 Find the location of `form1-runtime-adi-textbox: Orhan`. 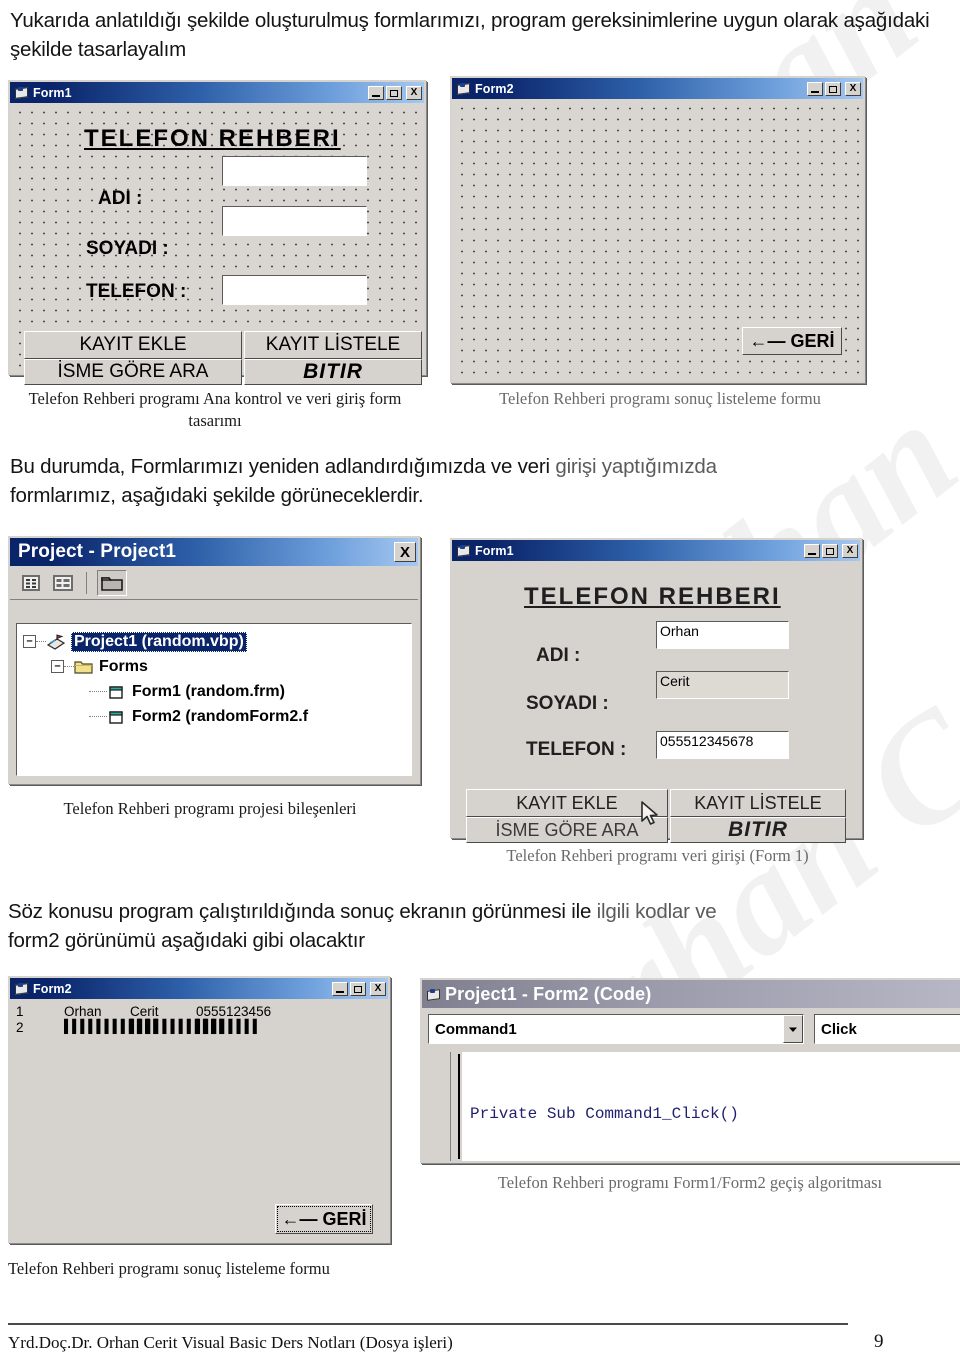

form1-runtime-adi-textbox: Orhan is located at coordinates (722, 635).